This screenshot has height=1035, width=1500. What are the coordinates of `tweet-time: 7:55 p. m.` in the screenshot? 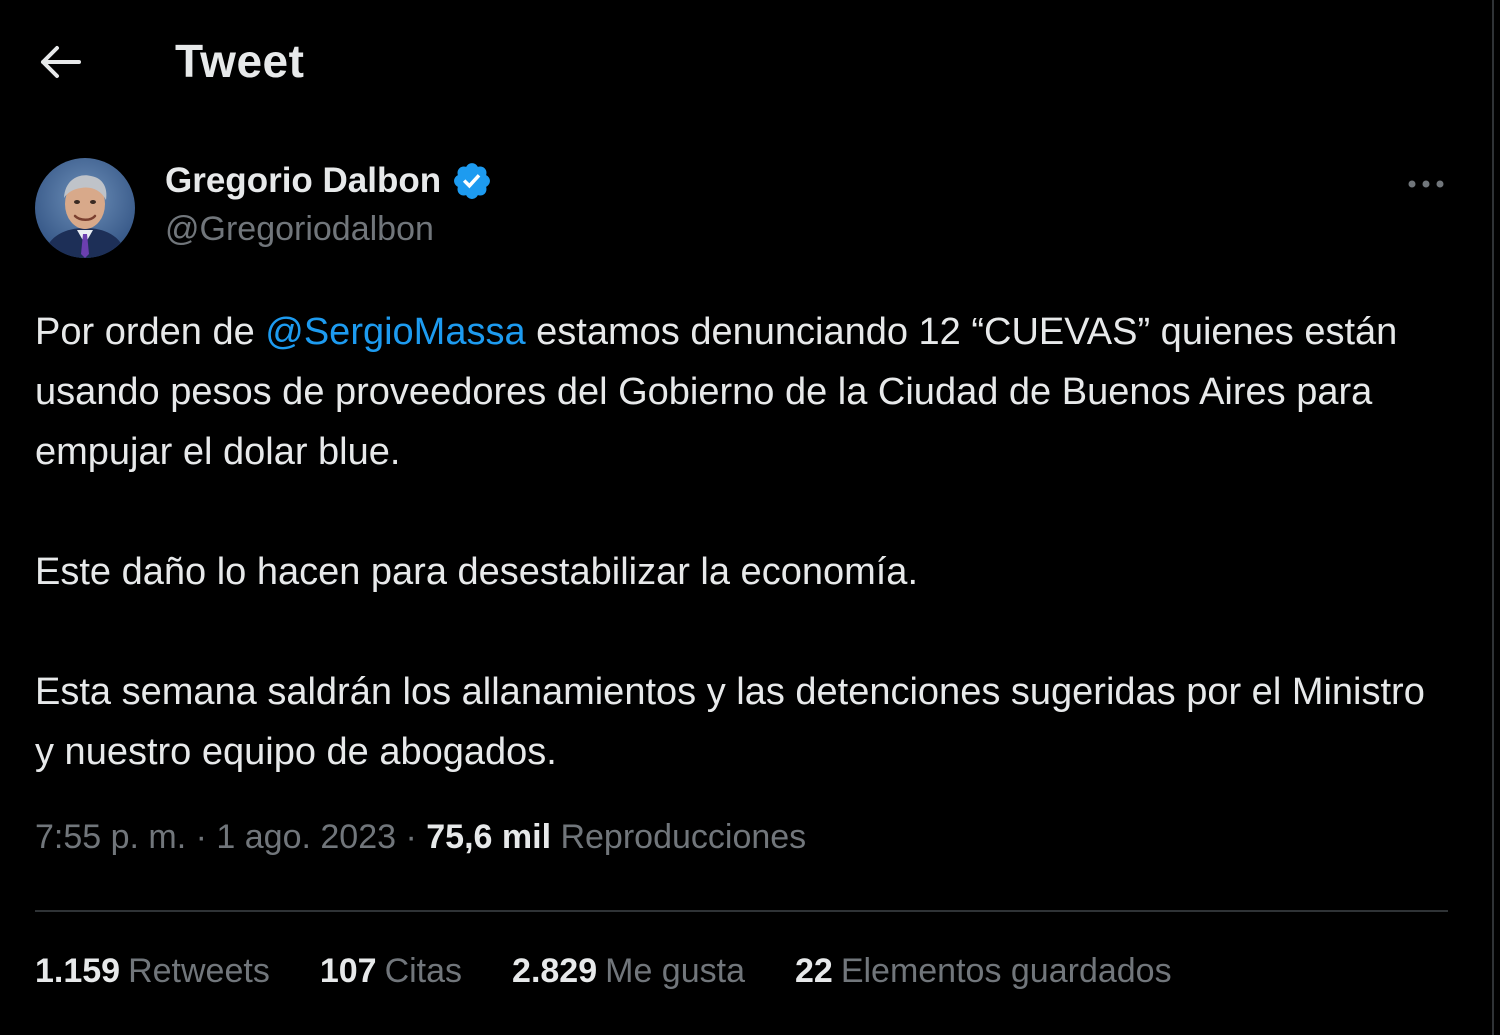 It's located at (110, 837).